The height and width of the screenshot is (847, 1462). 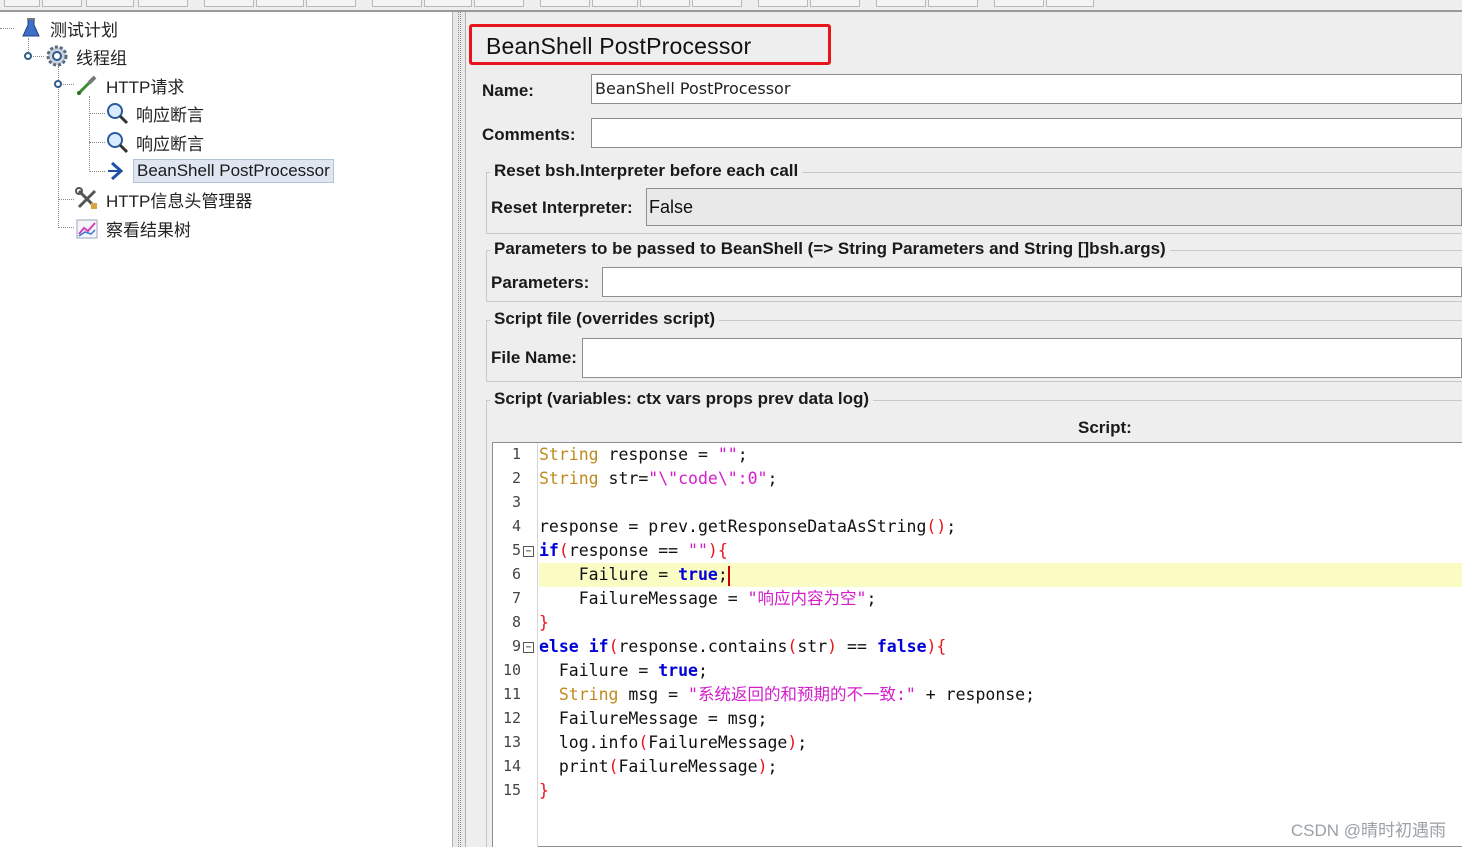 What do you see at coordinates (1105, 427) in the screenshot?
I see `script-label: Script:` at bounding box center [1105, 427].